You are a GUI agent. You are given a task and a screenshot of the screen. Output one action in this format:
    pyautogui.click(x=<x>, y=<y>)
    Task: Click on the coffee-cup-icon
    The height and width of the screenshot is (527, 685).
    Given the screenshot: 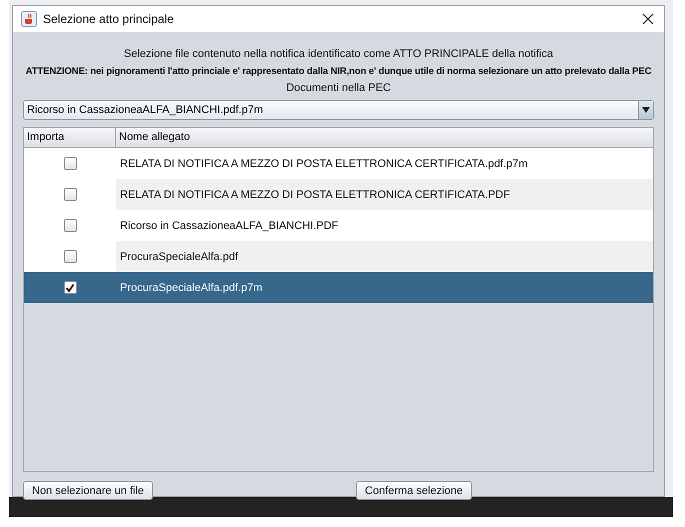 What is the action you would take?
    pyautogui.click(x=29, y=19)
    